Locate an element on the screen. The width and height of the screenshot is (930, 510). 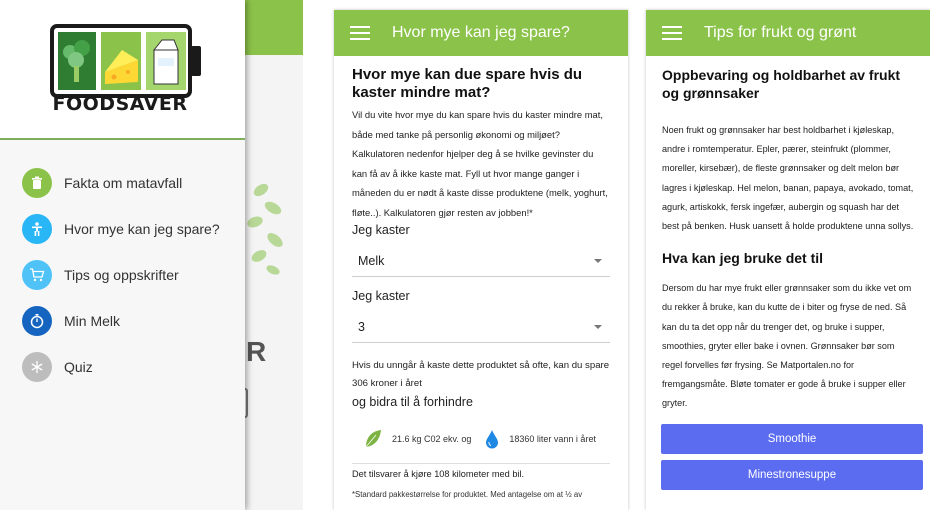
app-bar-title: Hvor mye kan jeg spare? is located at coordinates (481, 32).